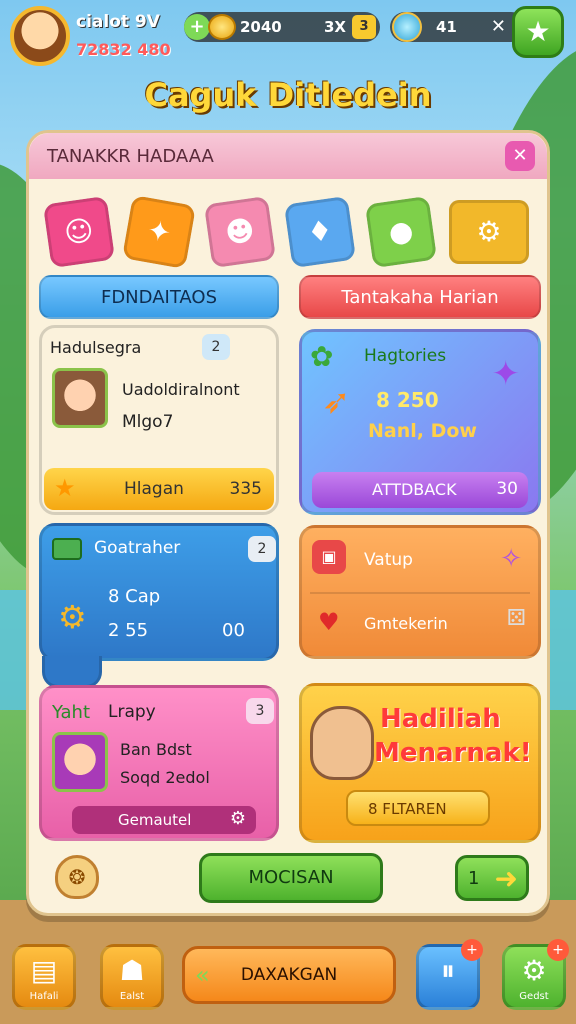  I want to click on coin-counter: + 2040 3X 3, so click(282, 27).